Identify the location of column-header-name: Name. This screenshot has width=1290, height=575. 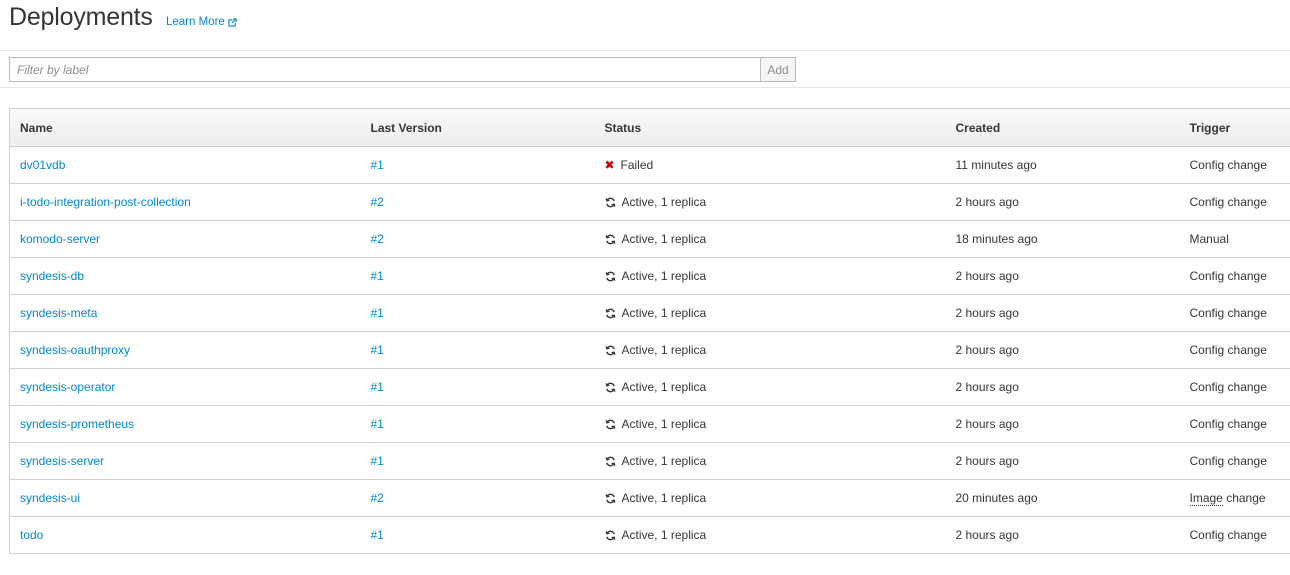
(185, 127).